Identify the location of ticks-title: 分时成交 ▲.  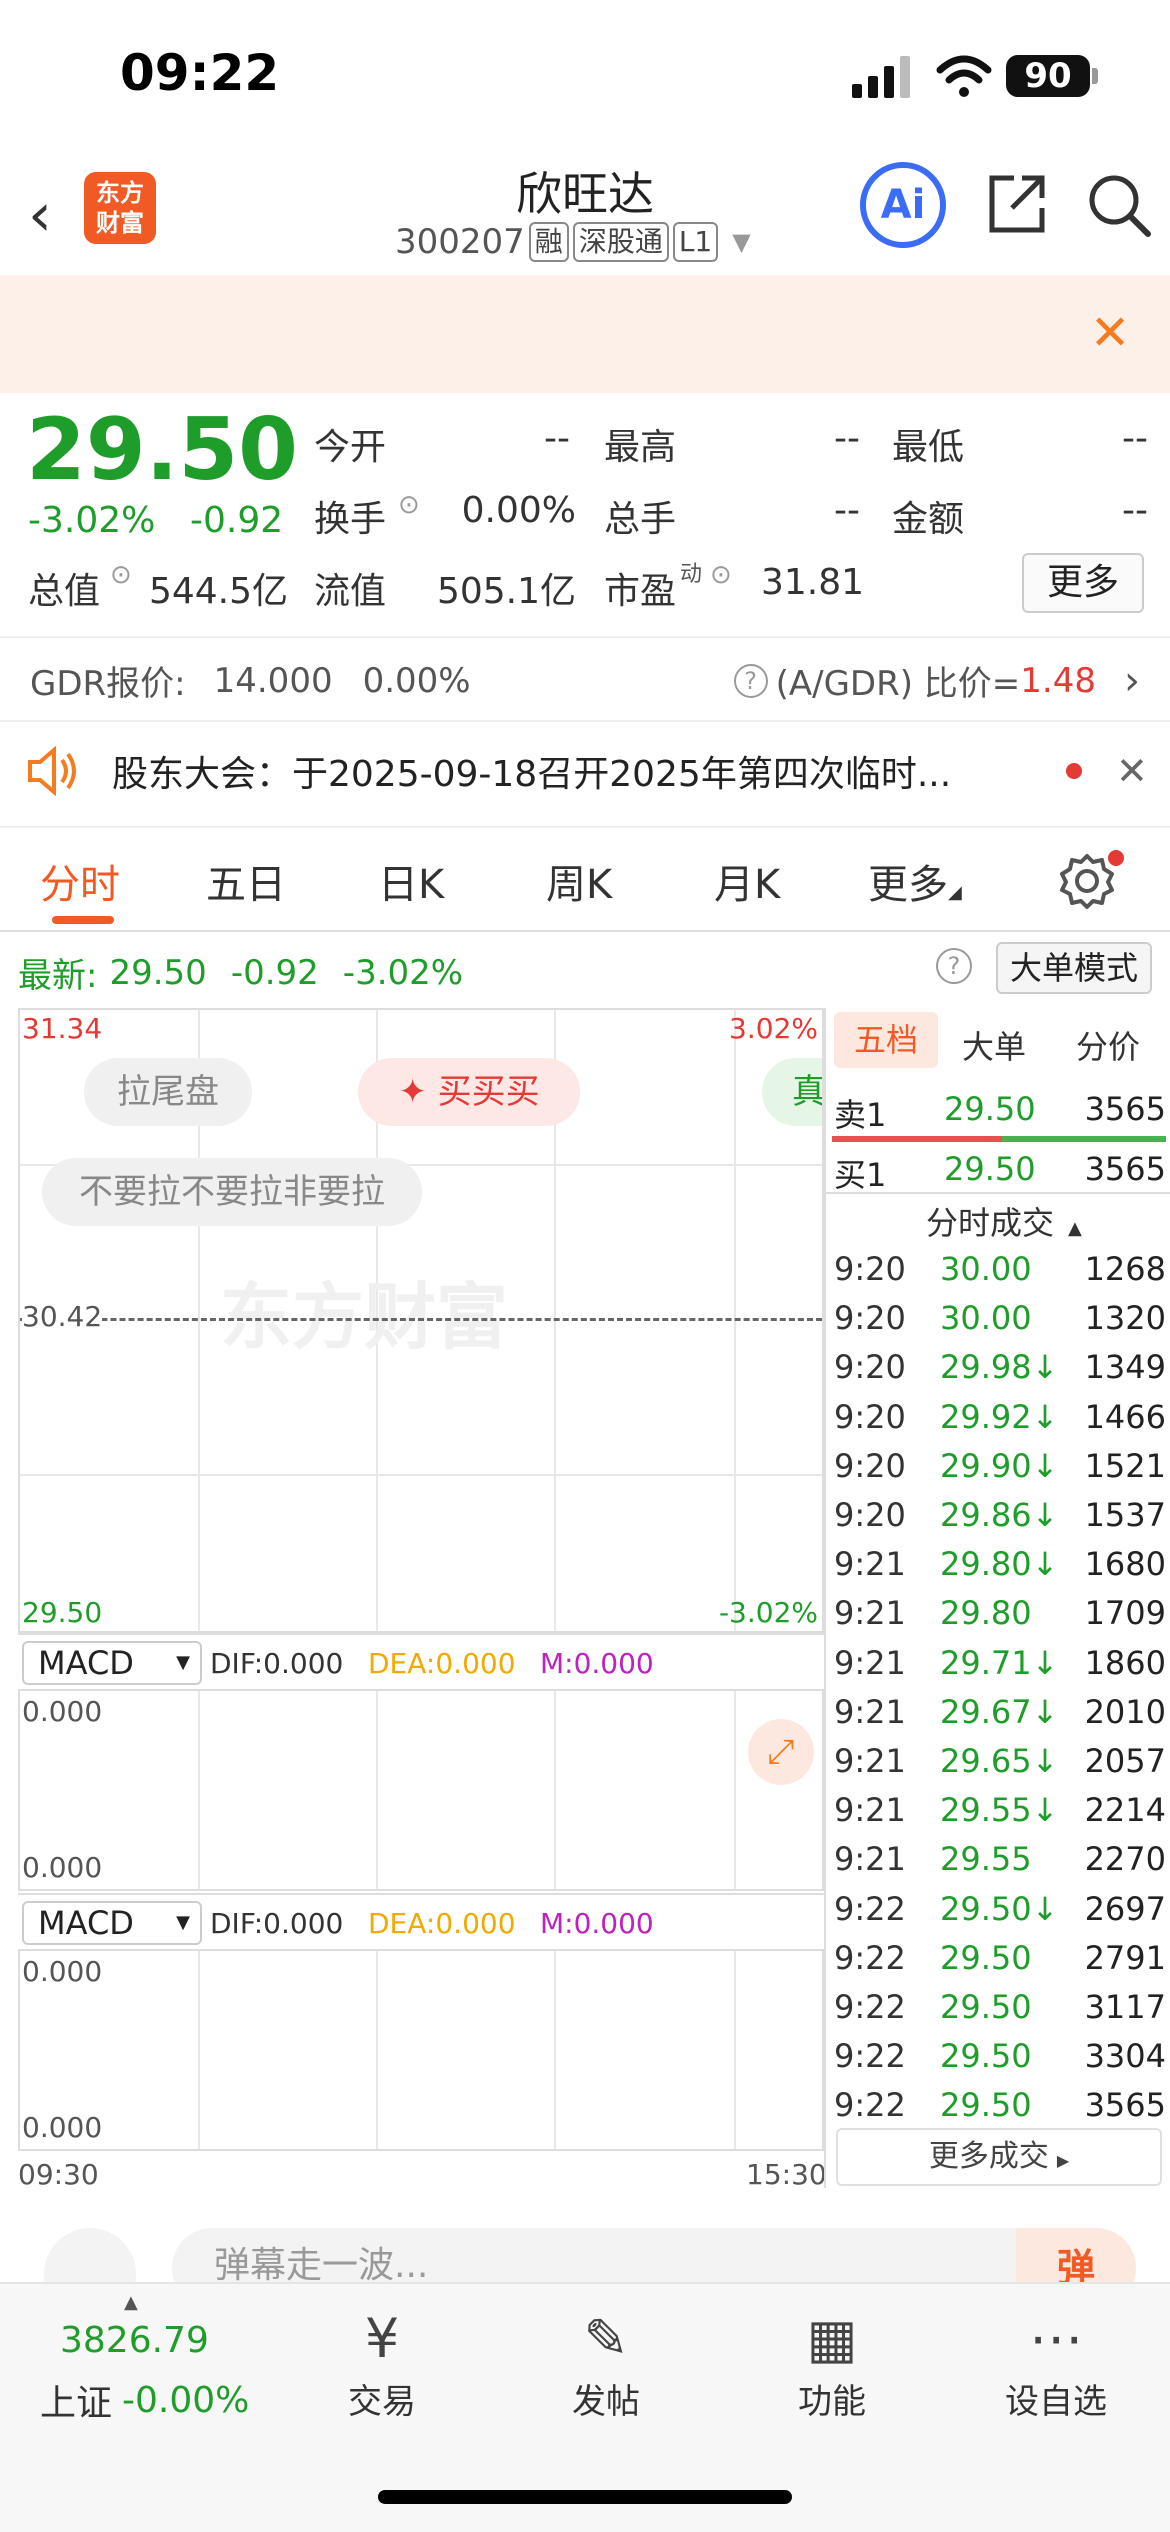
(1004, 1221).